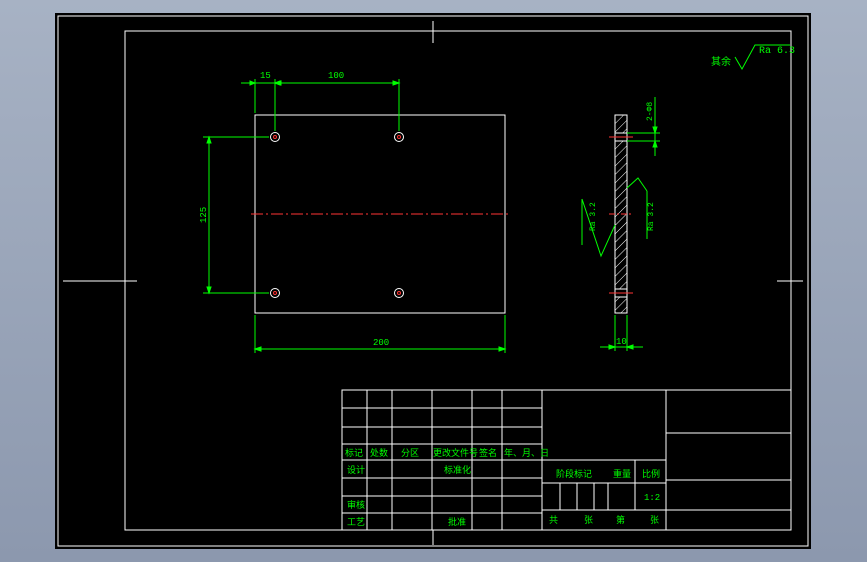 This screenshot has height=562, width=867. What do you see at coordinates (321, 105) in the screenshot?
I see `top-dimensions` at bounding box center [321, 105].